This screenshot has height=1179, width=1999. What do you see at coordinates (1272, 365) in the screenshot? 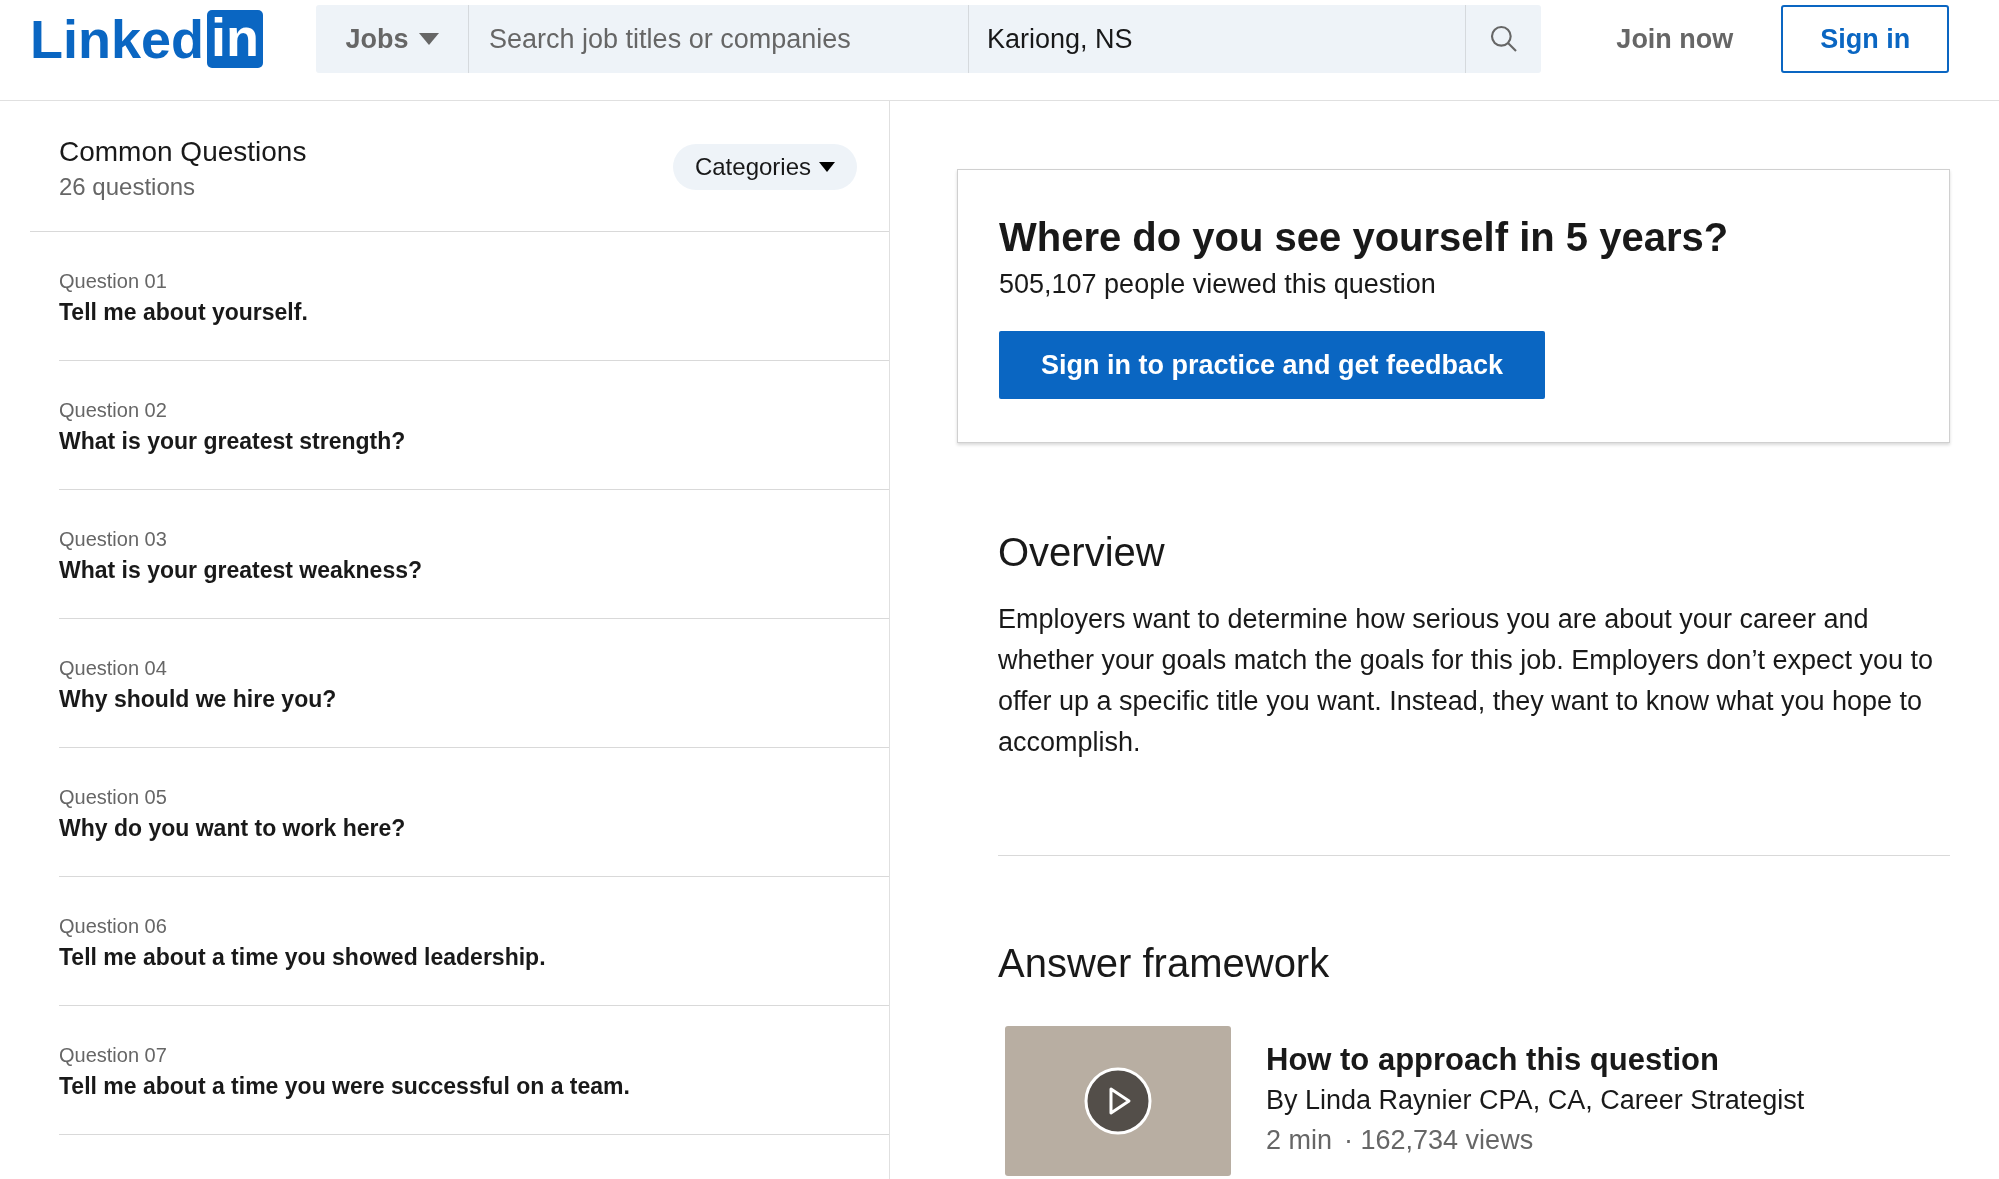
I see `practice-button: Sign in to practice and get feedback` at bounding box center [1272, 365].